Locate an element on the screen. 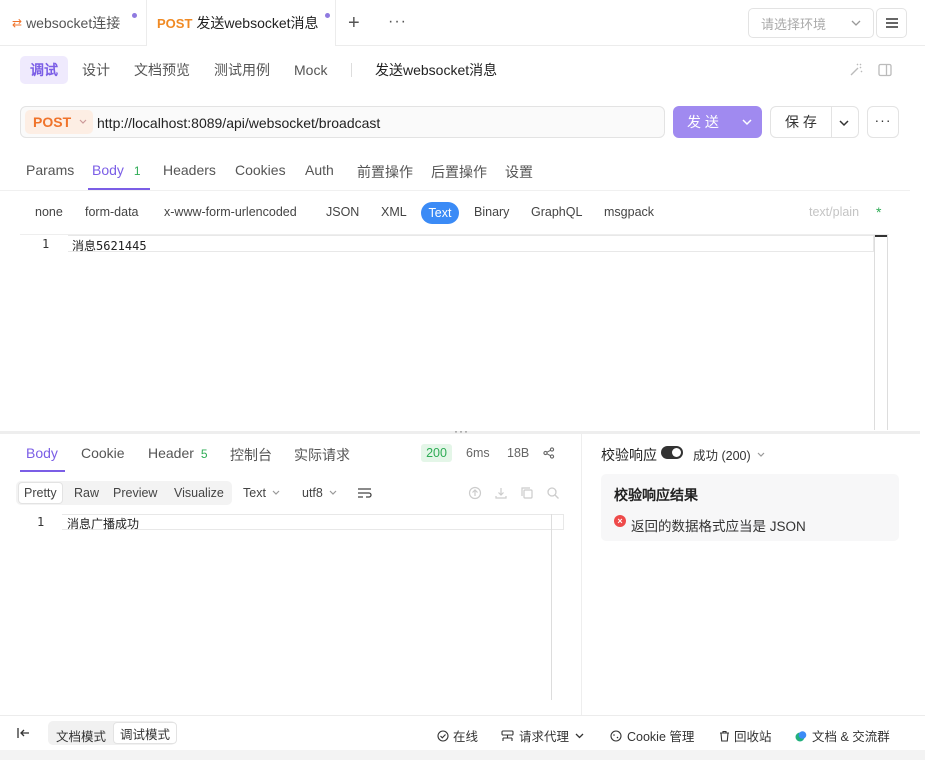  tab-label: websocket连接 is located at coordinates (73, 23).